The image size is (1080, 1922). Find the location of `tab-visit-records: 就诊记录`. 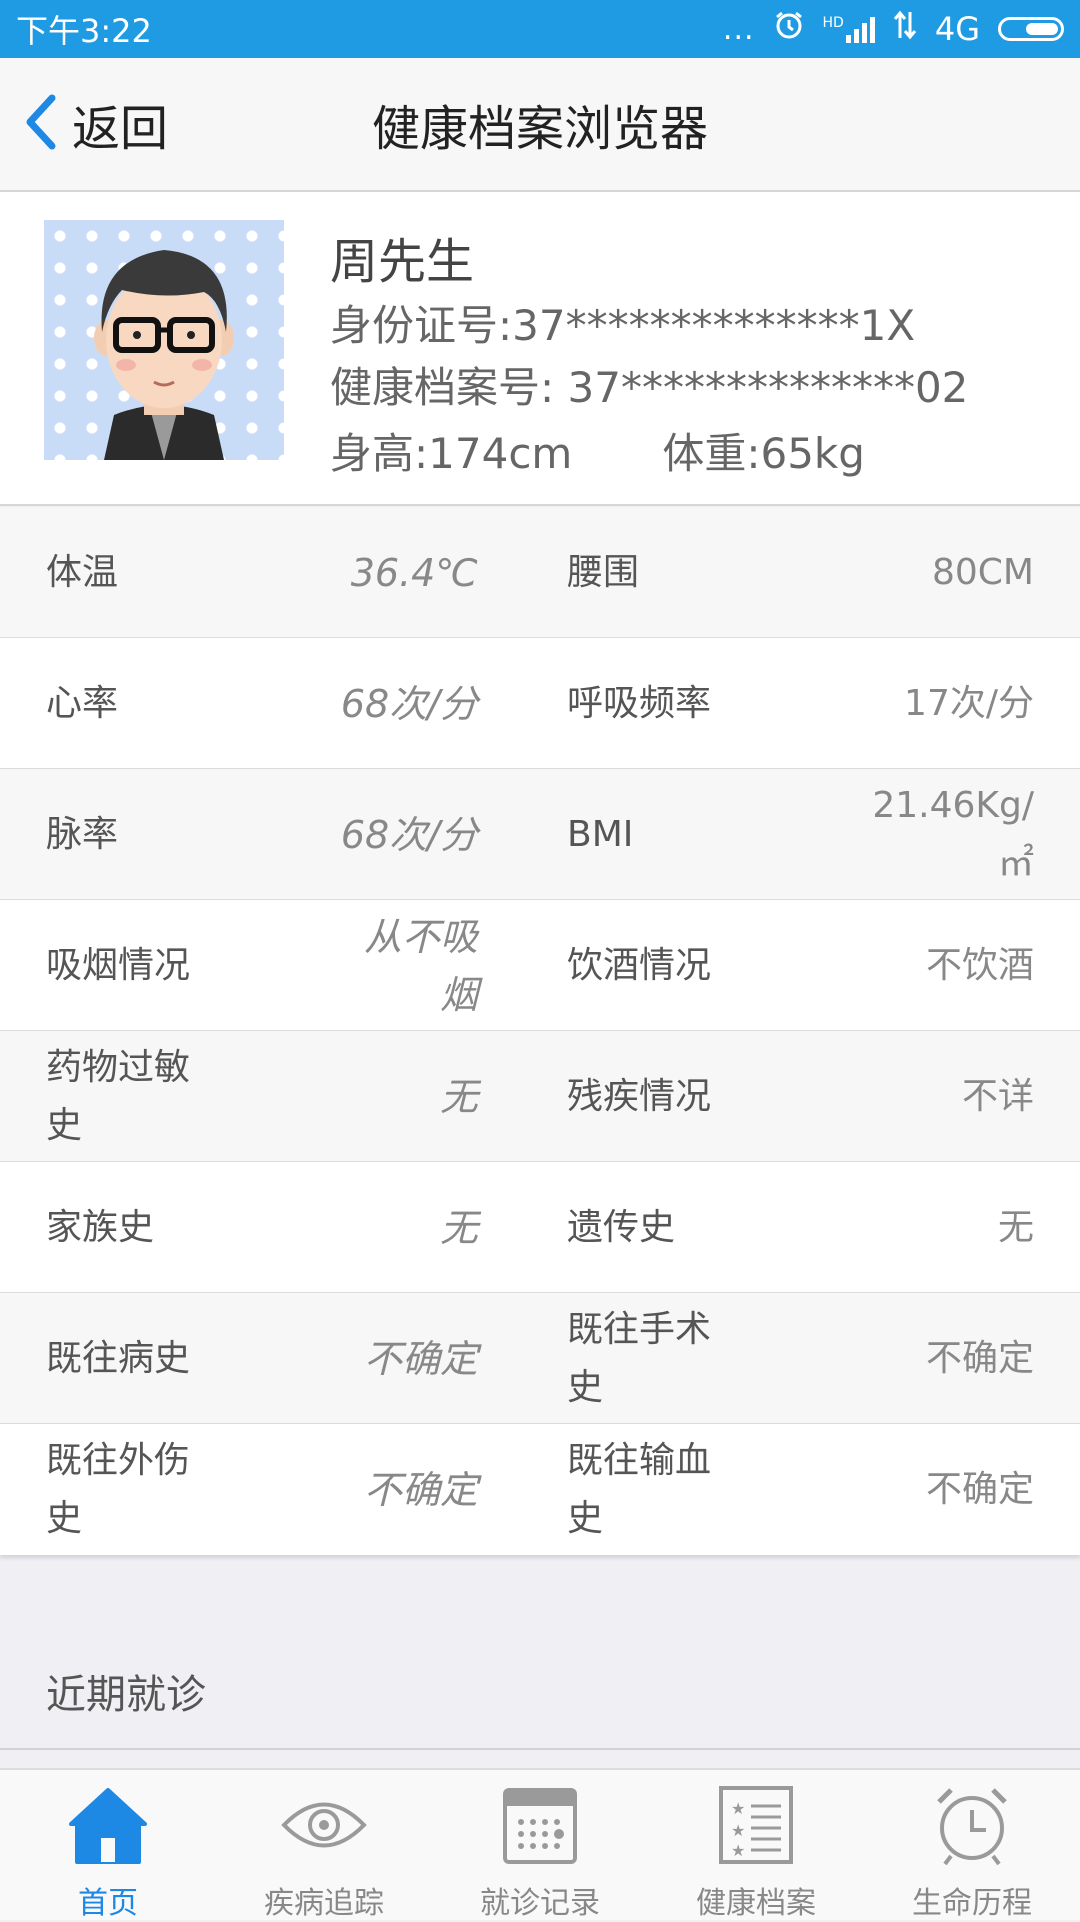

tab-visit-records: 就诊记录 is located at coordinates (540, 1845).